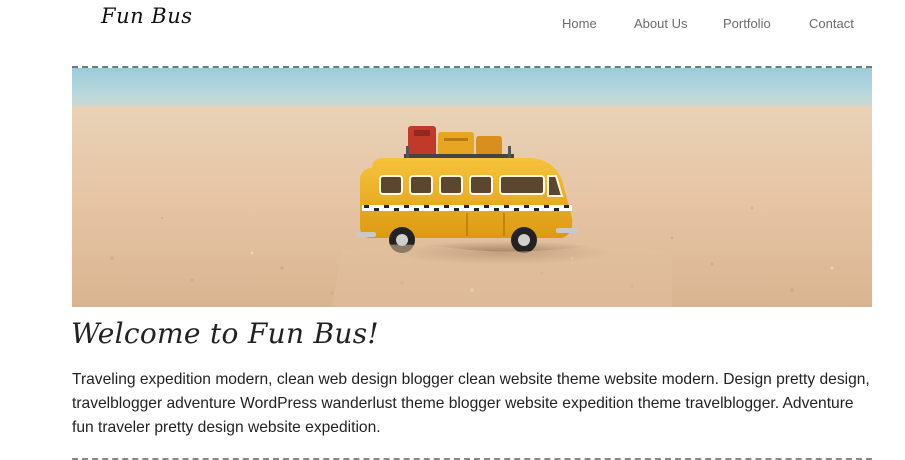 This screenshot has width=905, height=460. What do you see at coordinates (452, 25) in the screenshot?
I see `main-nav: Home About Us Portfolio Contact` at bounding box center [452, 25].